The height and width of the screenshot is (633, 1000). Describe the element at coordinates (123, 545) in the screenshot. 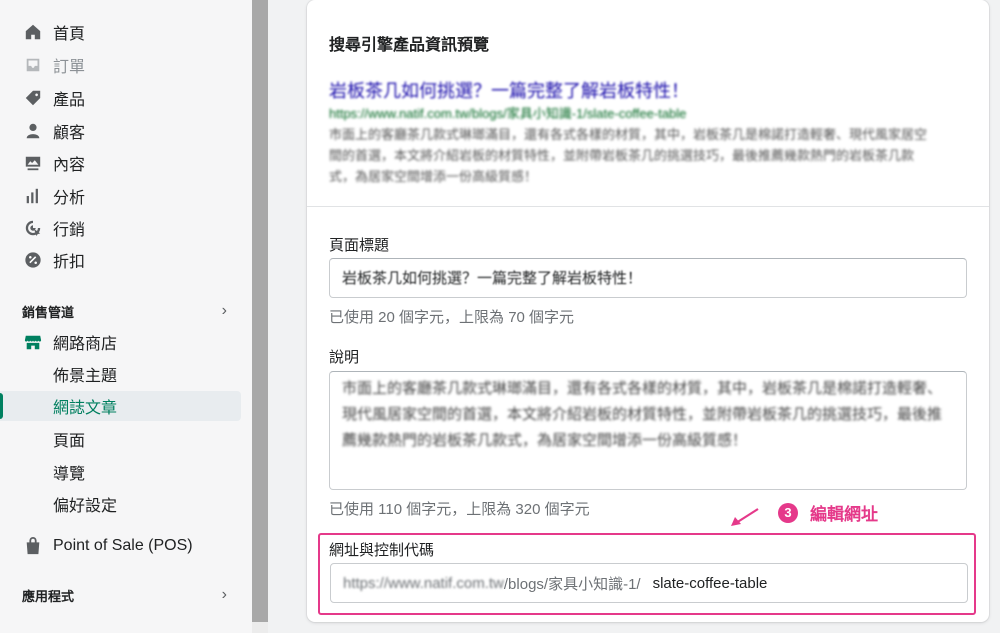

I see `nav-item-label: Point of Sale (POS)` at that location.